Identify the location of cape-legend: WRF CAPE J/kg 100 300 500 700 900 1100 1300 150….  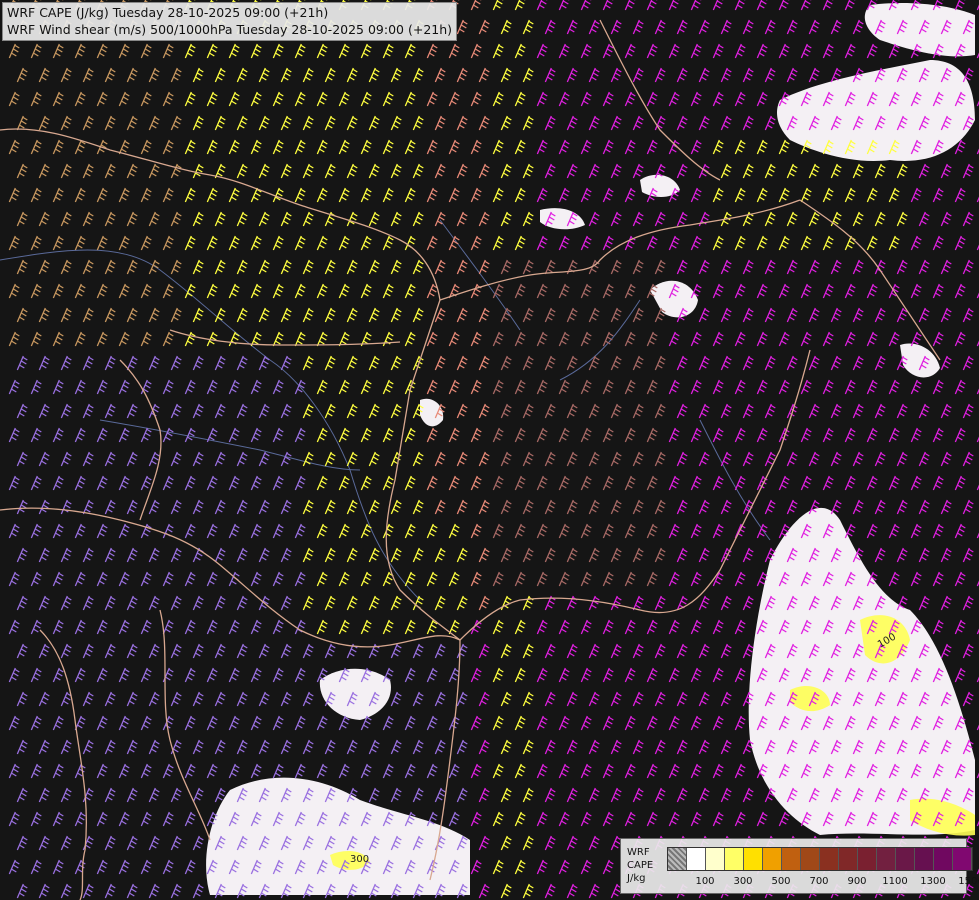
(799, 866).